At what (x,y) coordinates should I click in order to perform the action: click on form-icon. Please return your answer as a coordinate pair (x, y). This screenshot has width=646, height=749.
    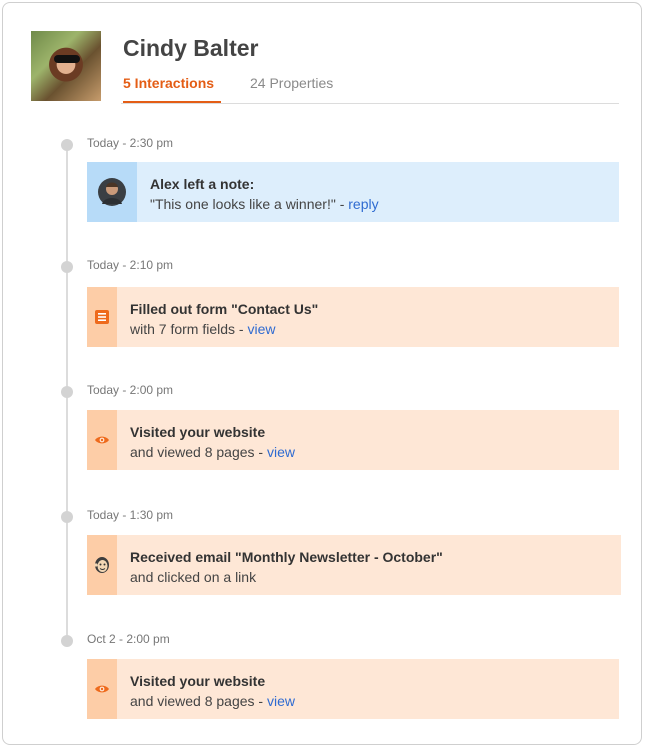
    Looking at the image, I should click on (102, 317).